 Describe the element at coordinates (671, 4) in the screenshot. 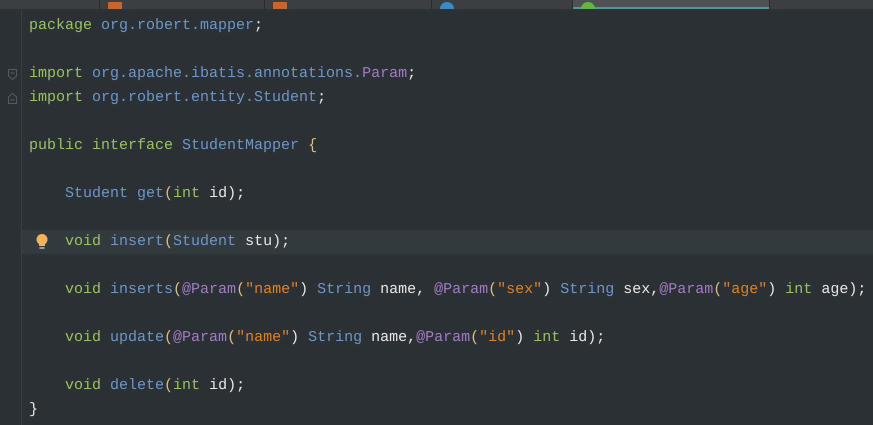

I see `editor-tab` at that location.